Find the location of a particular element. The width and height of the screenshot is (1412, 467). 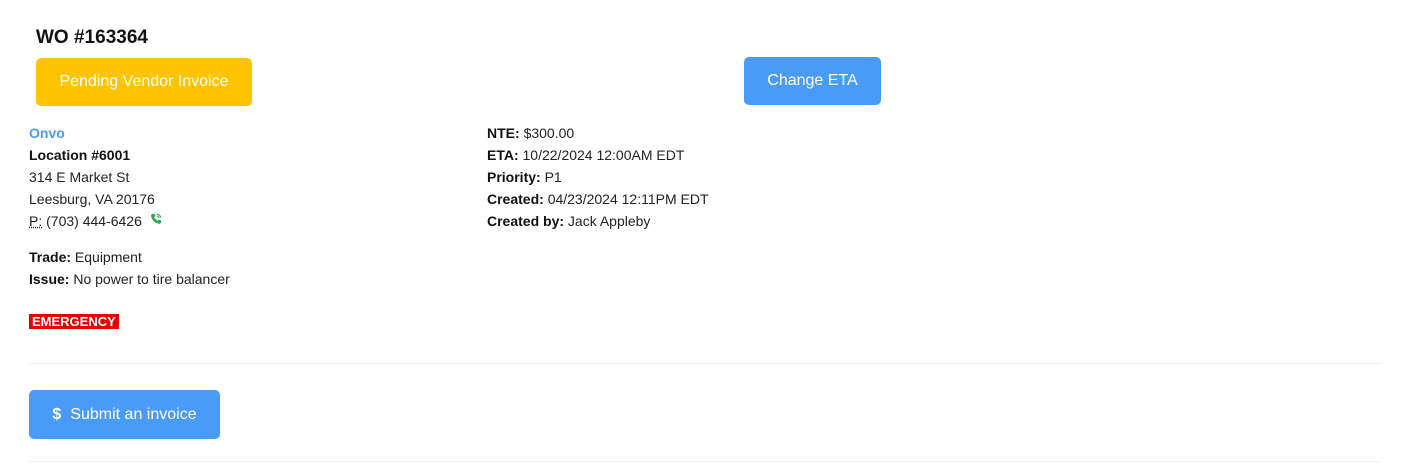

trade-value: Equipment is located at coordinates (108, 257).